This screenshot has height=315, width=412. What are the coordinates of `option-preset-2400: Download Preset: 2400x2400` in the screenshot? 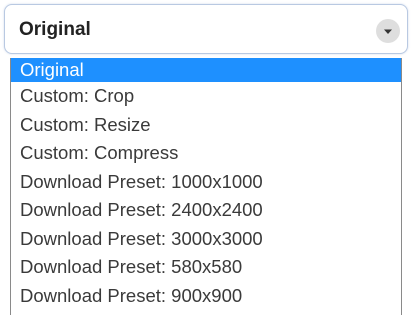 It's located at (206, 210).